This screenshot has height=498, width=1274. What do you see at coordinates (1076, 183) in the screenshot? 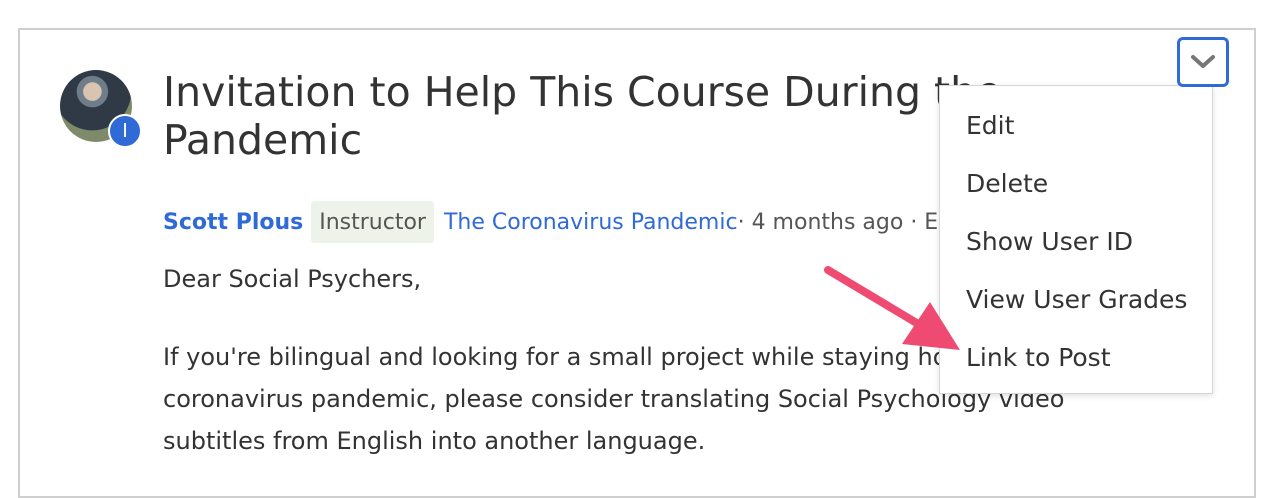
I see `menu-item-delete: Delete` at bounding box center [1076, 183].